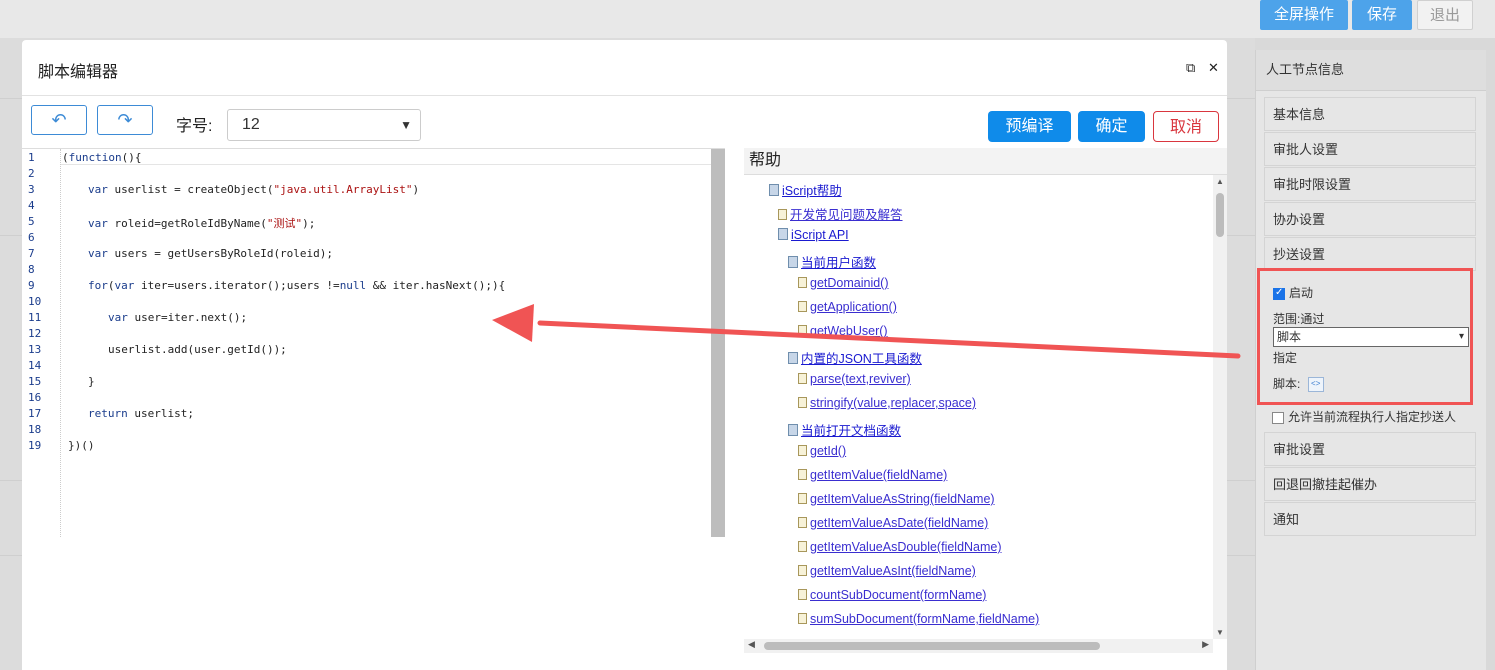 The width and height of the screenshot is (1495, 670). Describe the element at coordinates (906, 547) in the screenshot. I see `help-tree-label: getItemValueAsDouble(fieldName)` at that location.